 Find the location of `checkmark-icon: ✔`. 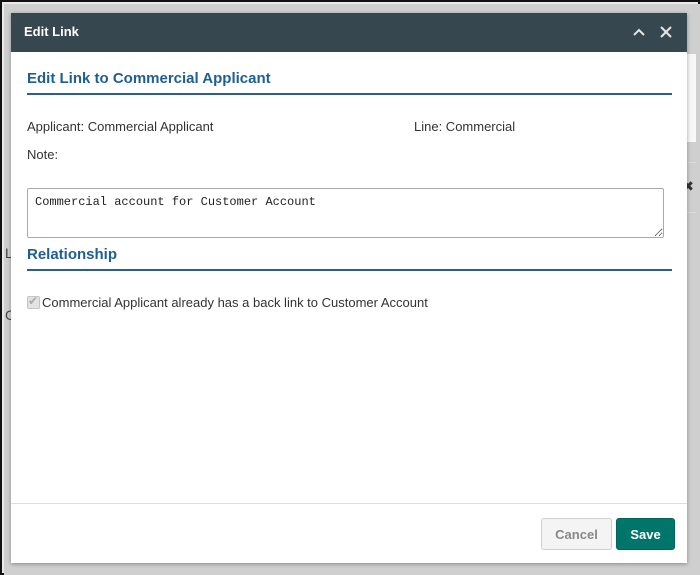

checkmark-icon: ✔ is located at coordinates (33, 300).